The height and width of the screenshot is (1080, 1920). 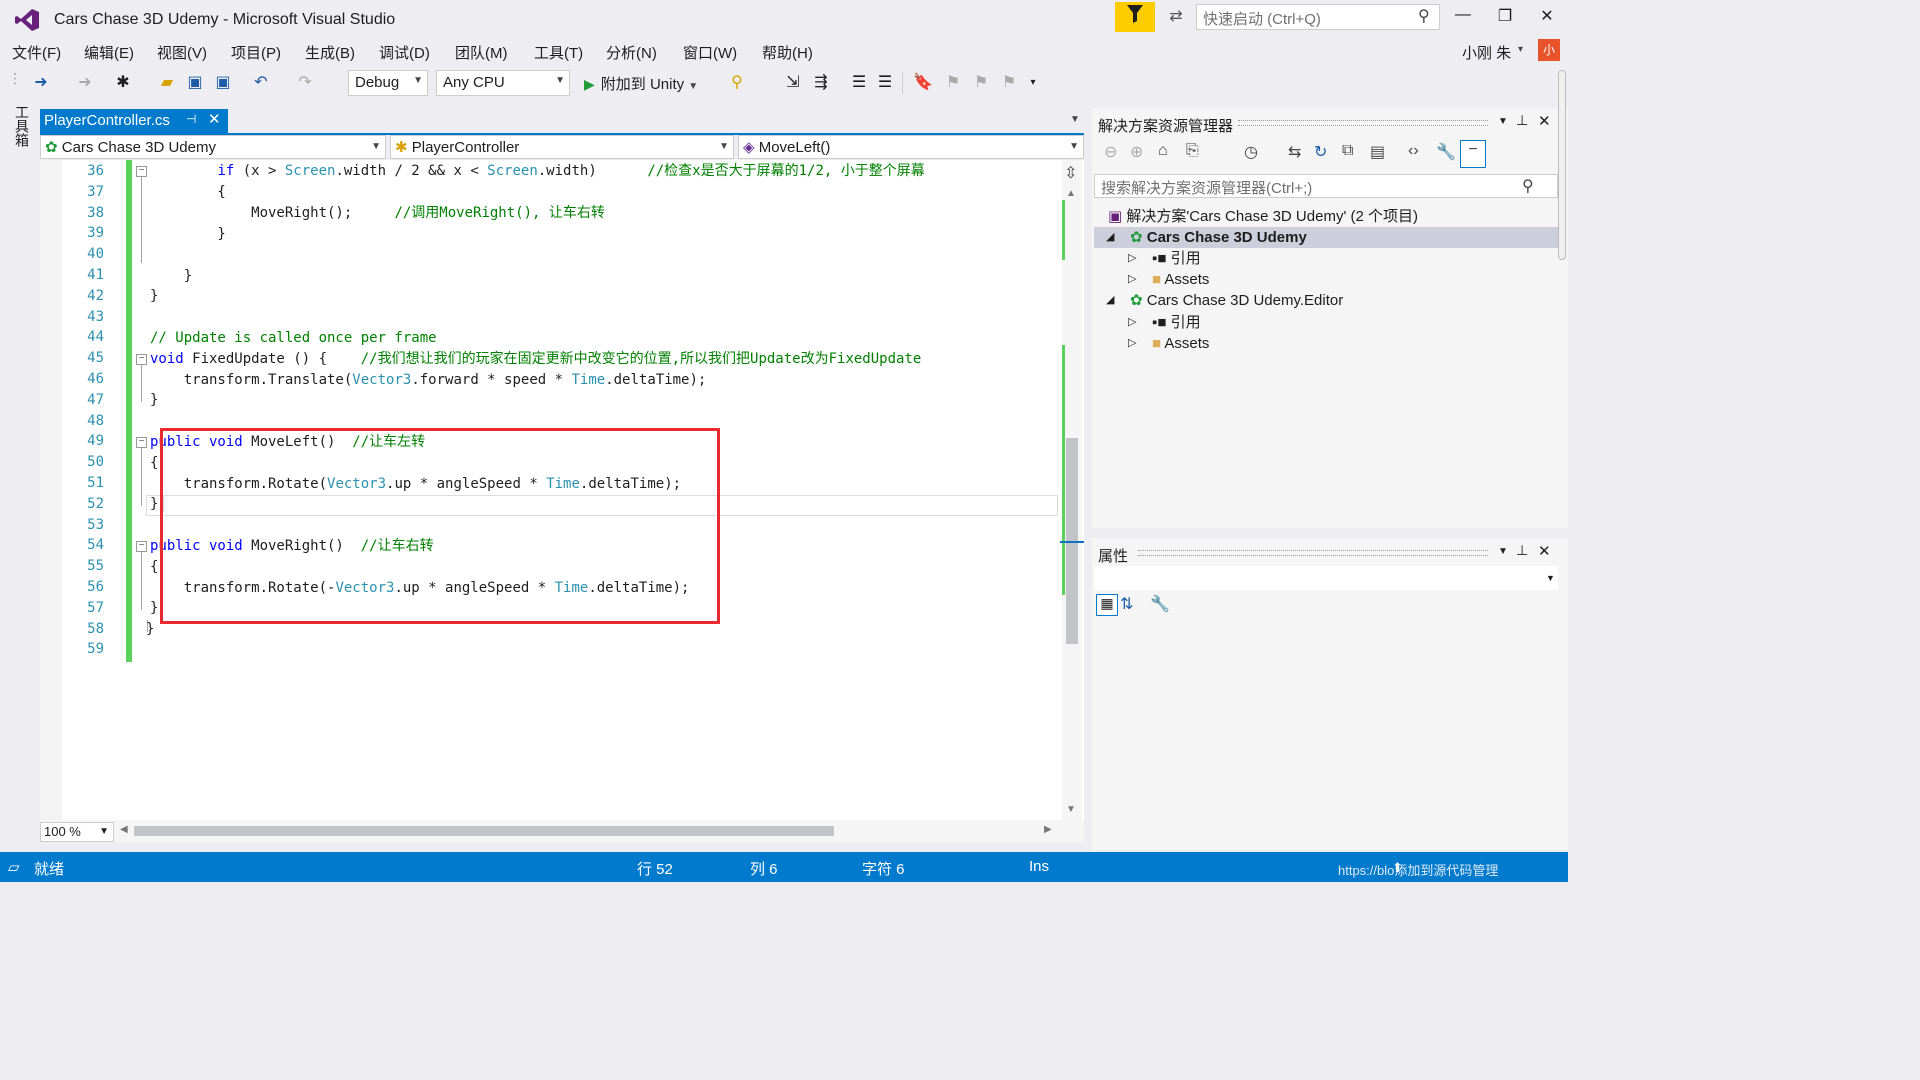 I want to click on avatar: 小, so click(x=1549, y=50).